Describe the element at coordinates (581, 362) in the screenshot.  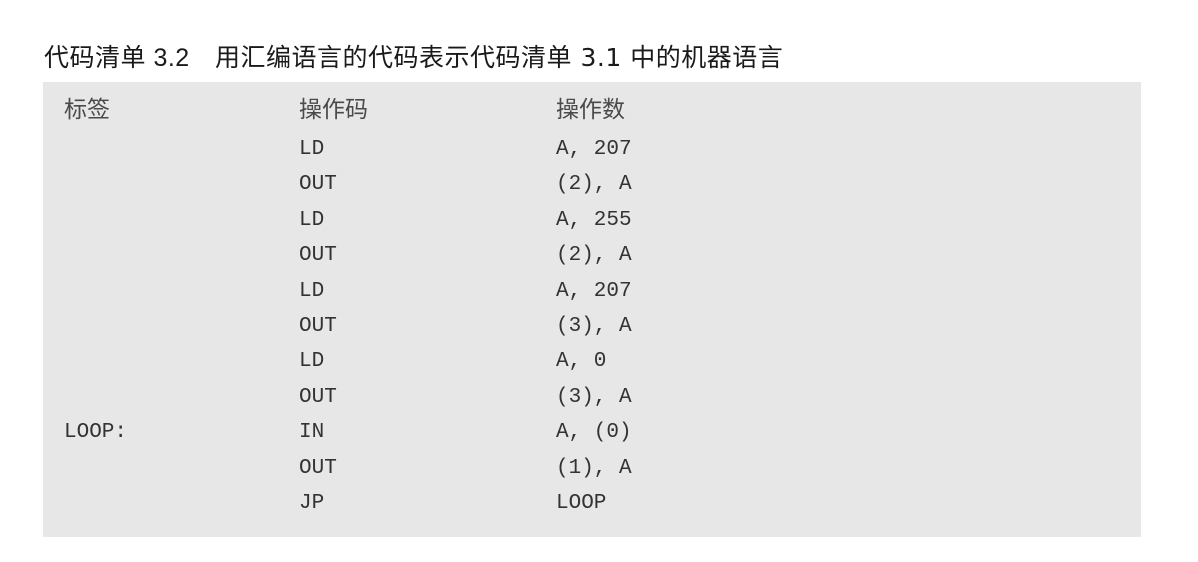
I see `row-operand: A, 0` at that location.